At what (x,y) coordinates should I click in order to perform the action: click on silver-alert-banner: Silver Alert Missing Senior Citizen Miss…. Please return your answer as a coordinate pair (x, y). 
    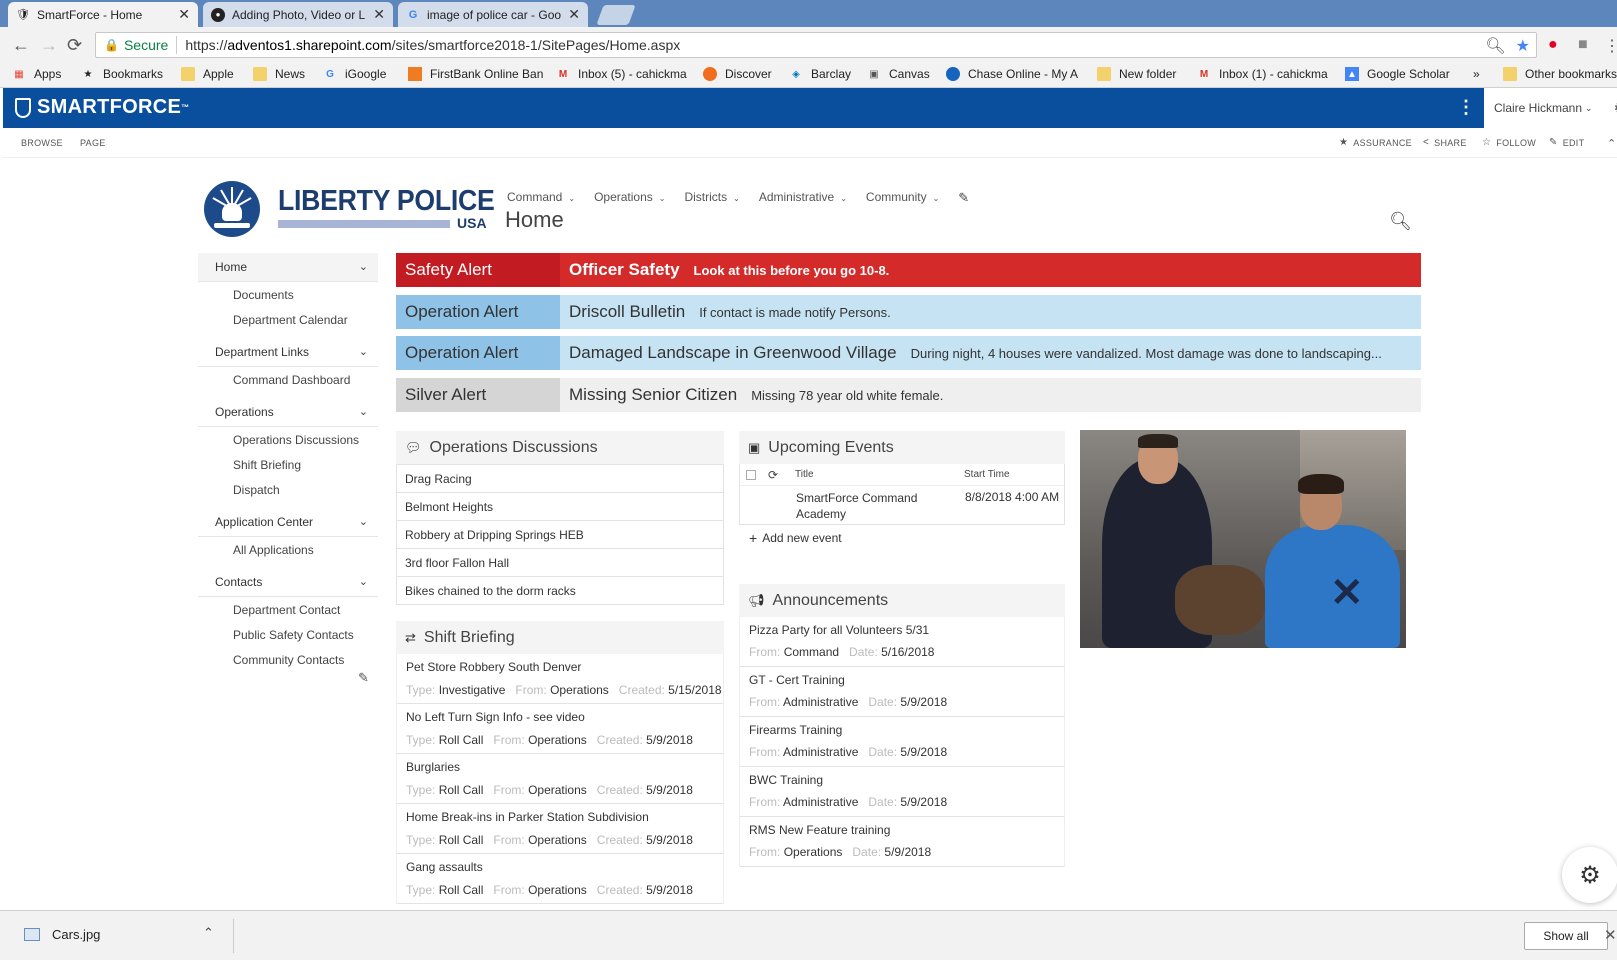
    Looking at the image, I should click on (908, 395).